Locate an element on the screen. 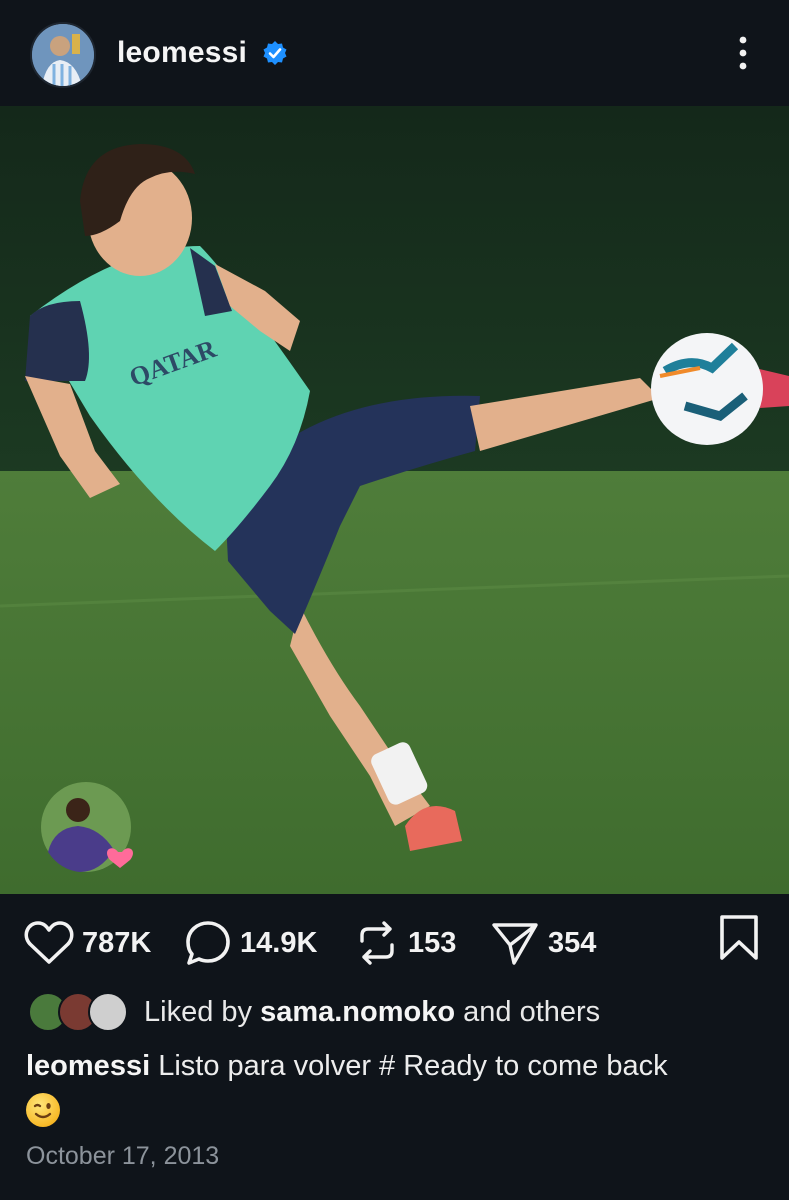 The height and width of the screenshot is (1200, 789). liked-by-row: Liked by sama.nomoko and others is located at coordinates (398, 1012).